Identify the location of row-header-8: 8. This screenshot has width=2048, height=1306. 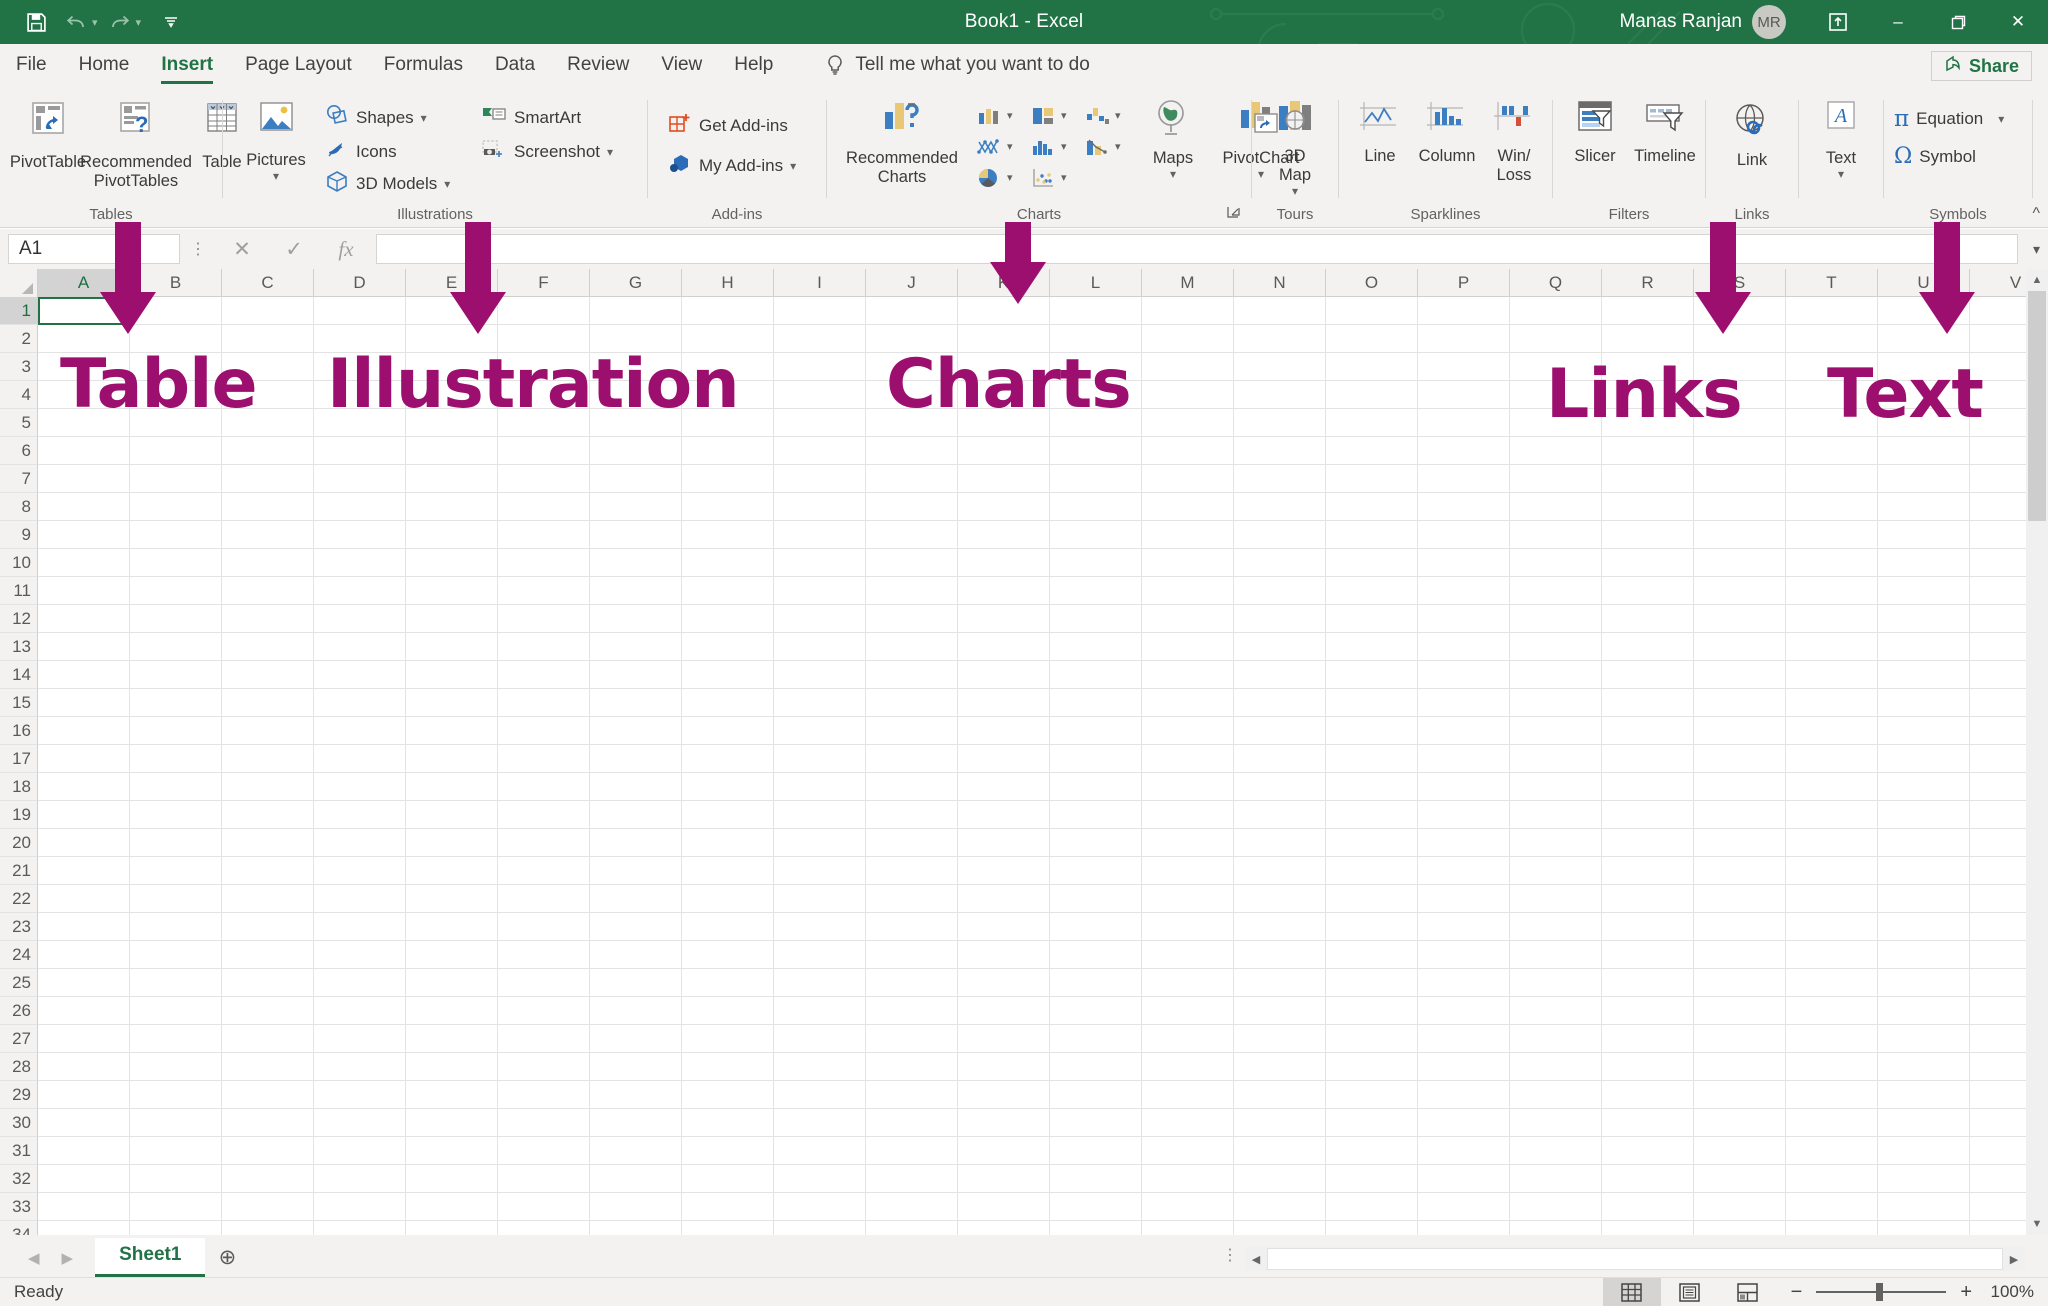
(19, 507).